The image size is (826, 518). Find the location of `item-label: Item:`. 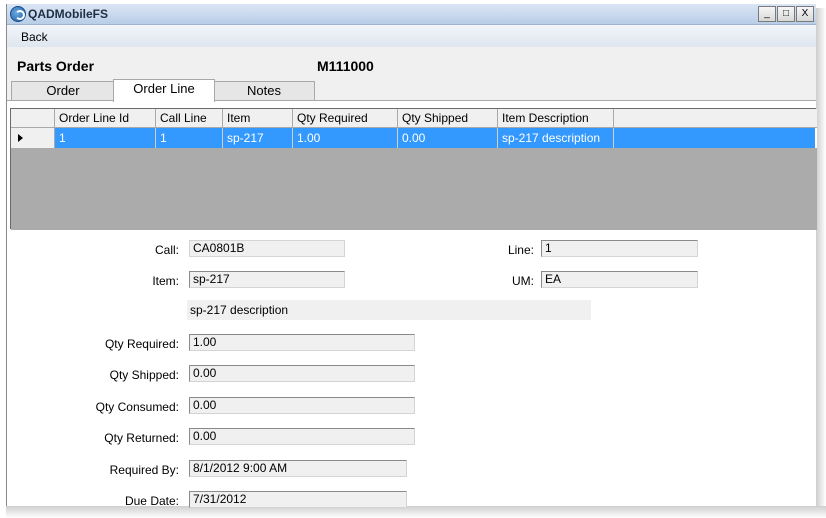

item-label: Item: is located at coordinates (165, 281).